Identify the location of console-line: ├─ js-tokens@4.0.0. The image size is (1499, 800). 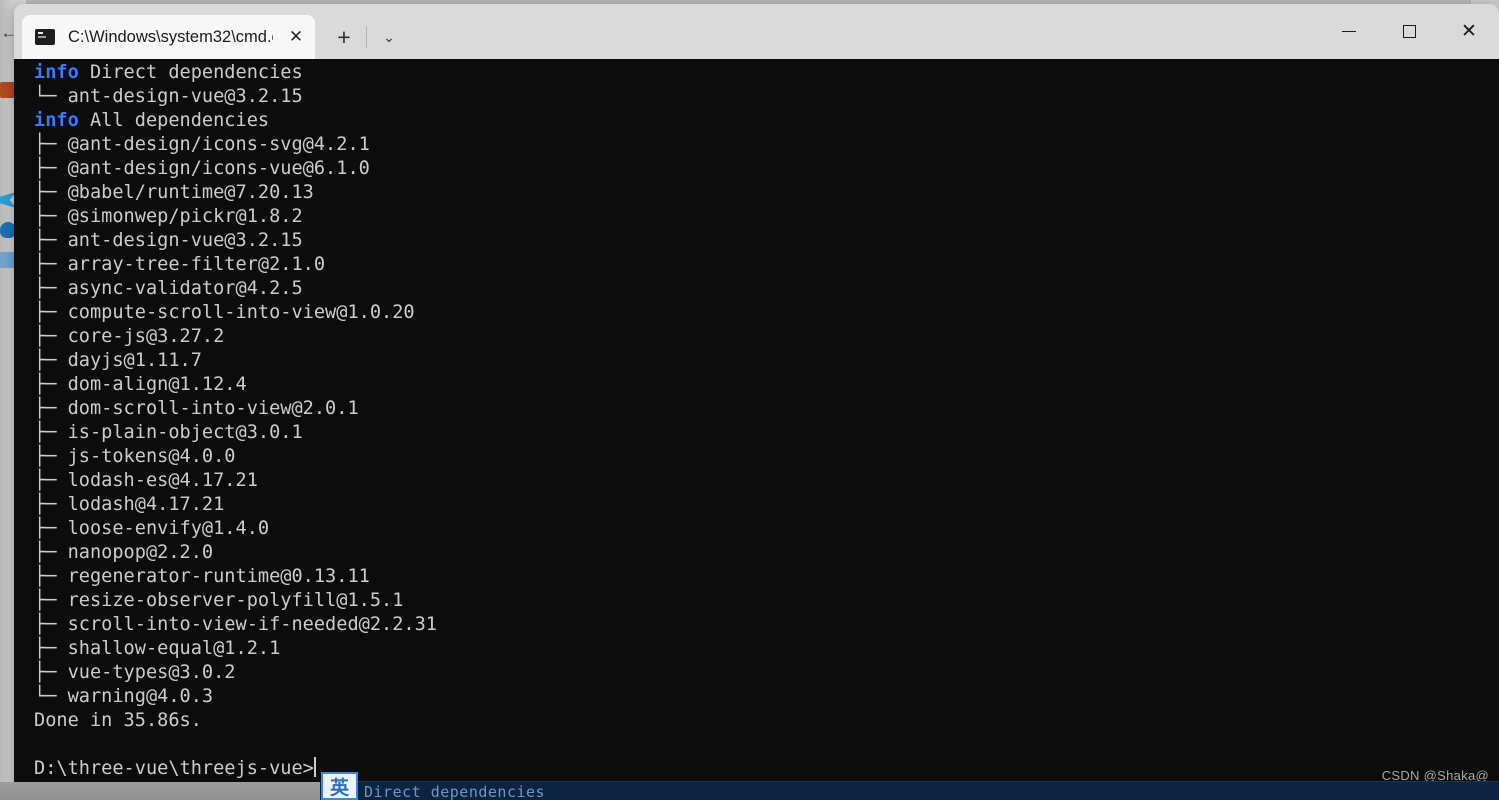
(766, 457).